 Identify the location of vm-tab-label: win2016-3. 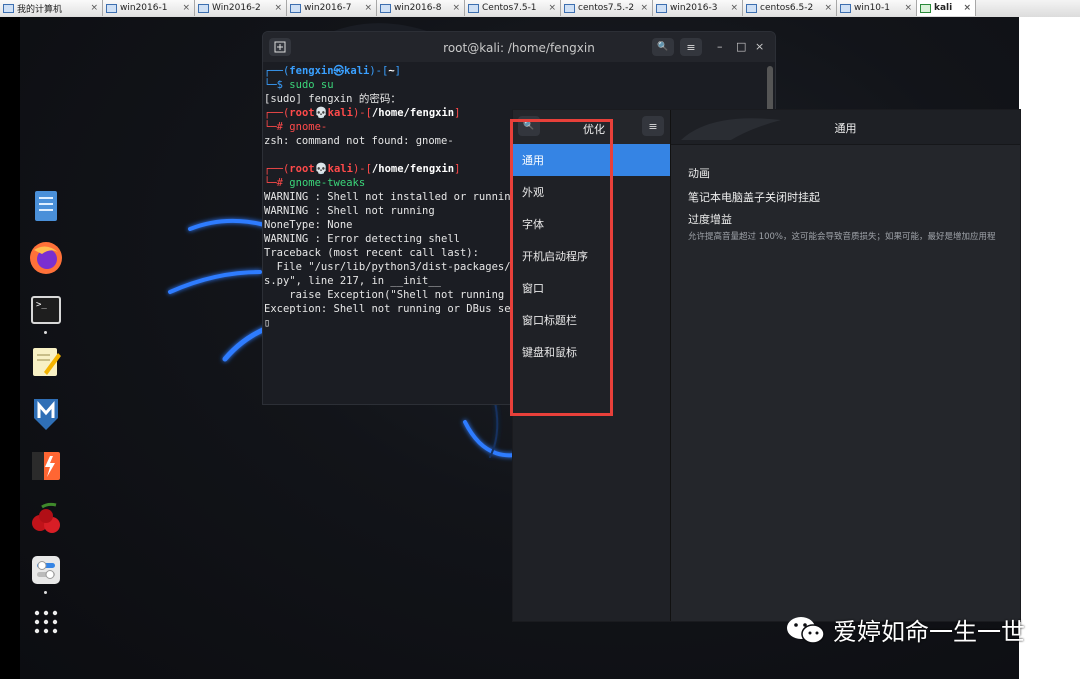
(694, 8).